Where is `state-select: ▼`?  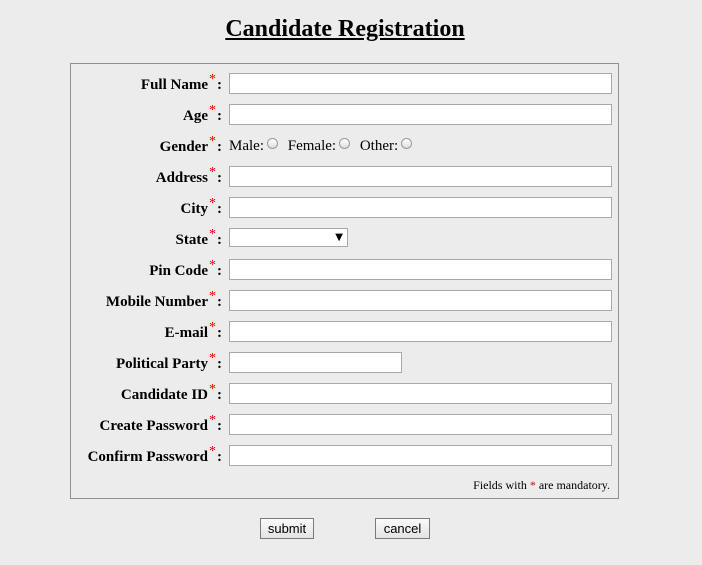 state-select: ▼ is located at coordinates (288, 237).